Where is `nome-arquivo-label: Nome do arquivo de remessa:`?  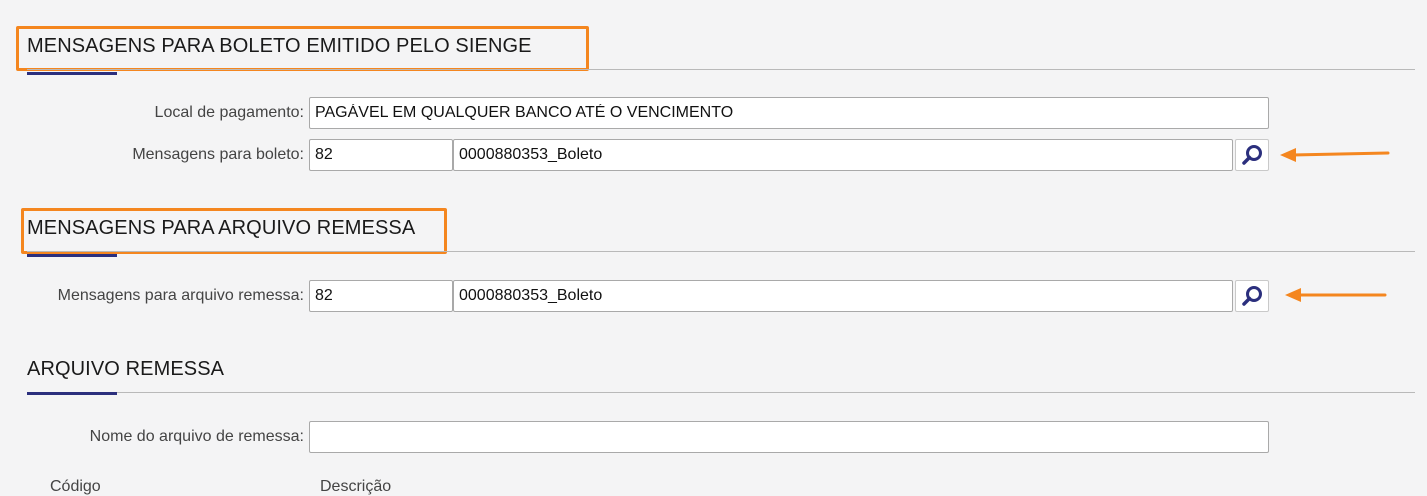 nome-arquivo-label: Nome do arquivo de remessa: is located at coordinates (196, 436).